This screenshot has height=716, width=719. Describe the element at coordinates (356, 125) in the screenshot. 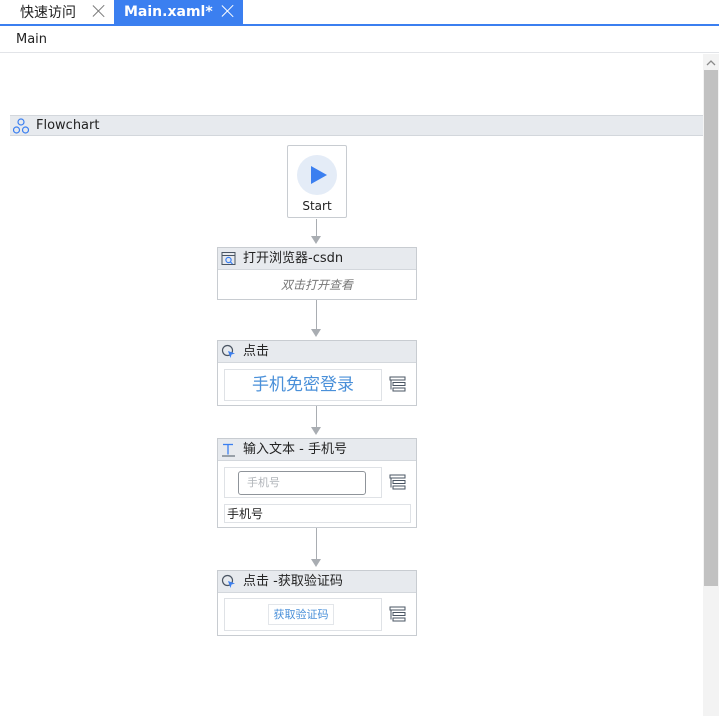

I see `flowchart-header: Flowchart` at that location.